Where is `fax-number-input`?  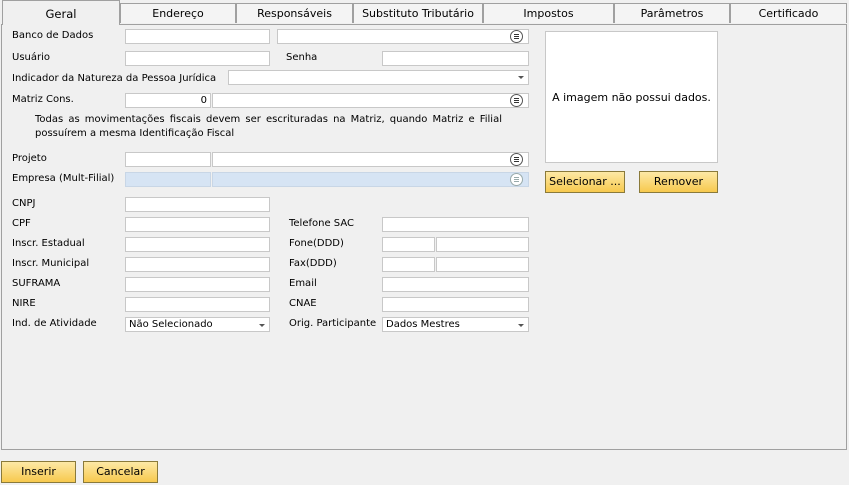
fax-number-input is located at coordinates (482, 264).